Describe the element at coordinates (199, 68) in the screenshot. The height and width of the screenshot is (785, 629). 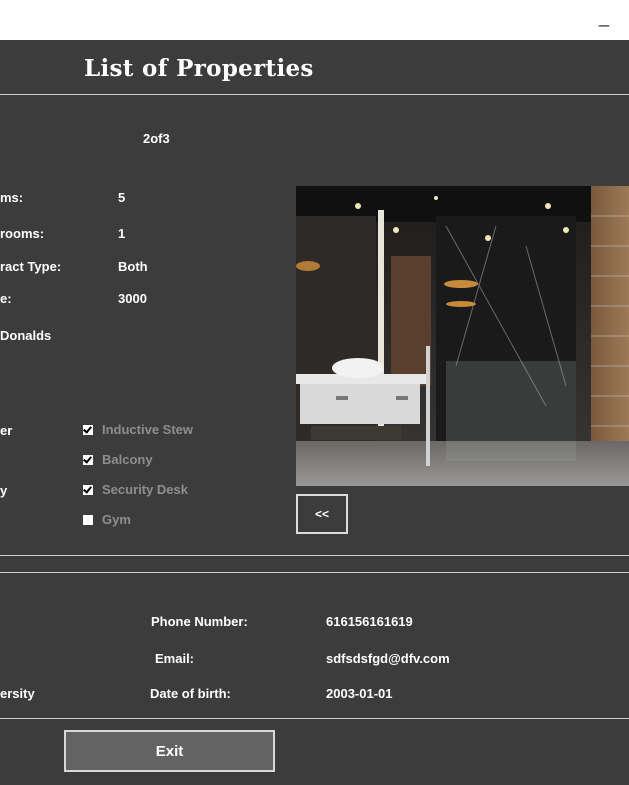
I see `page-title: List of Properties` at that location.